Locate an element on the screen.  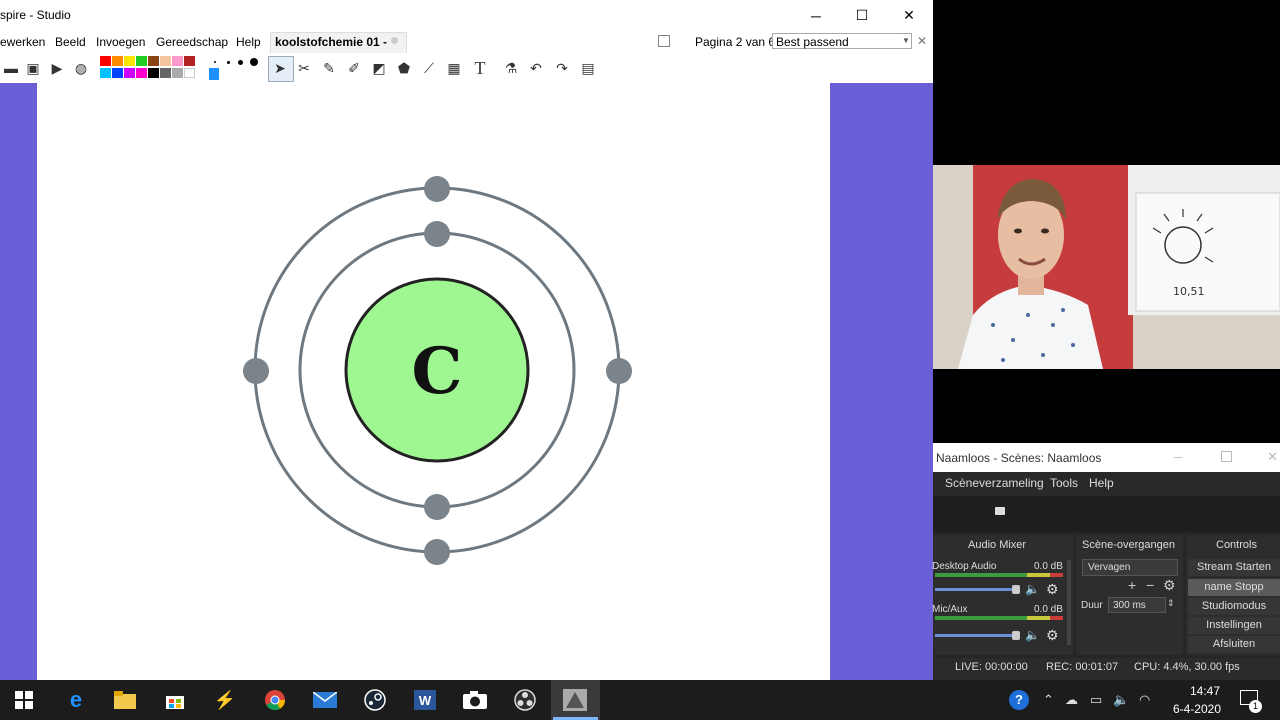
highlighter-icon: ✐ is located at coordinates (354, 68).